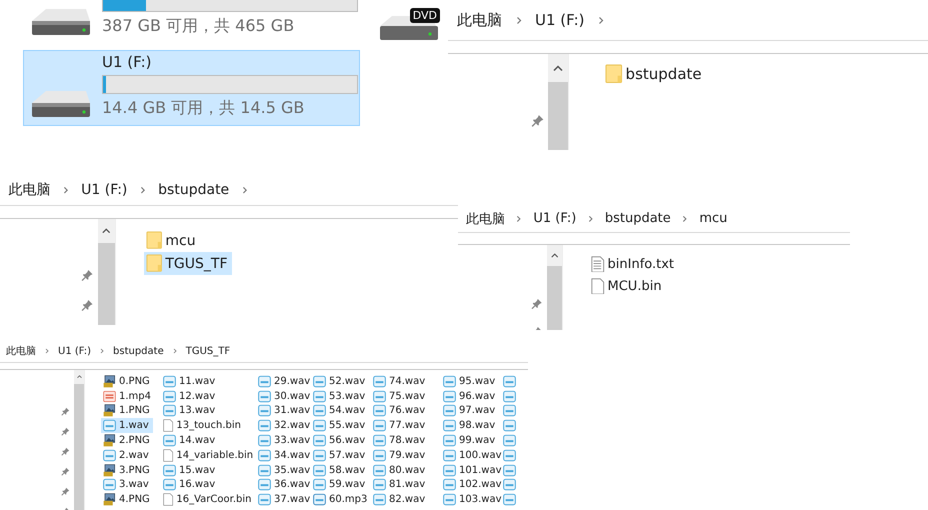 The height and width of the screenshot is (510, 928). What do you see at coordinates (633, 264) in the screenshot?
I see `file-item: binInfo.txt` at bounding box center [633, 264].